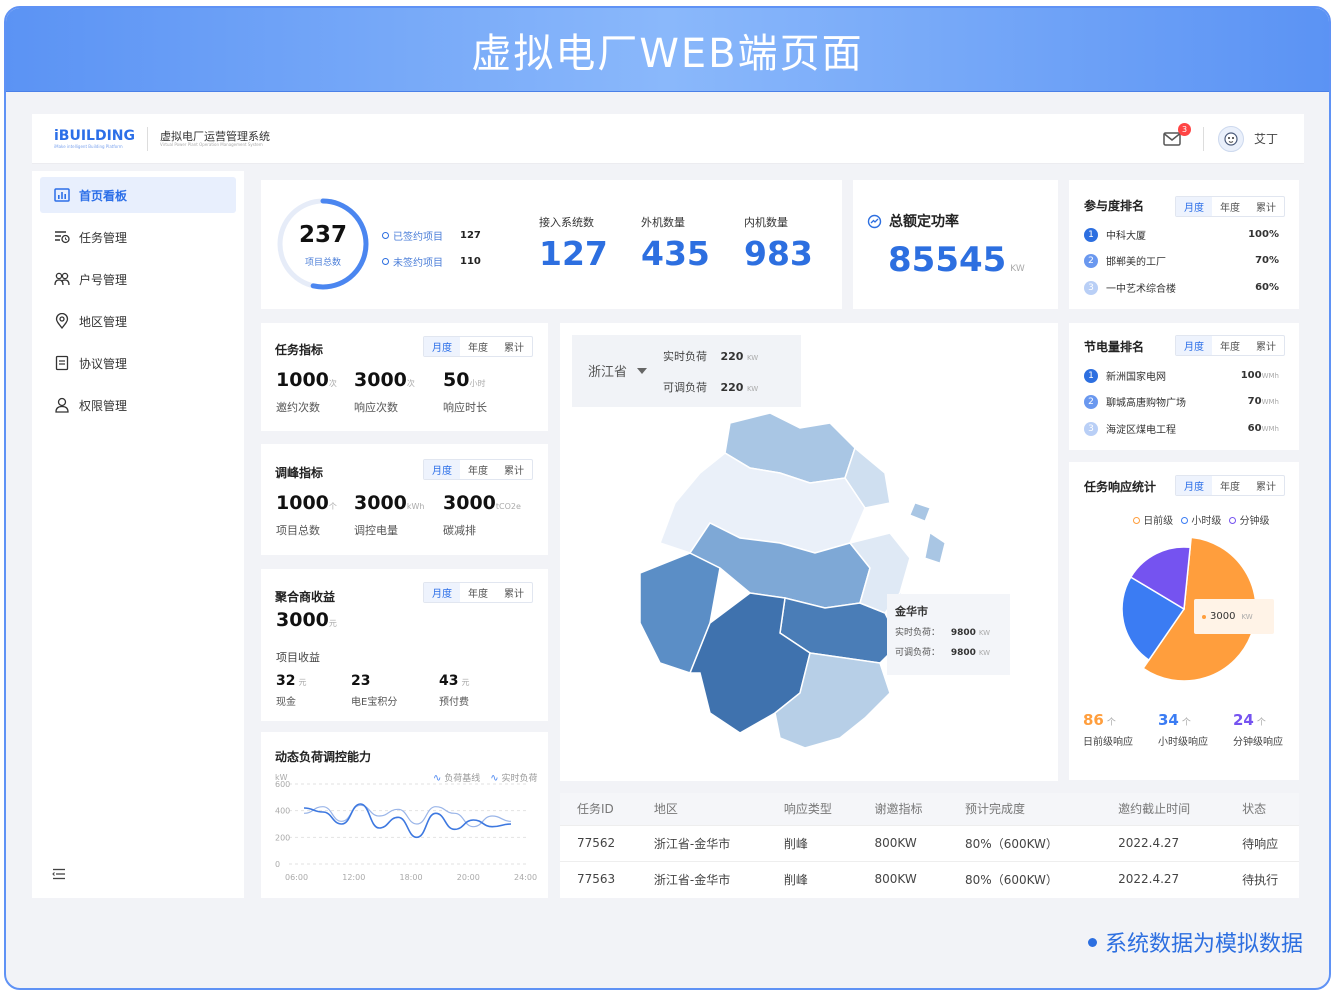 The image size is (1335, 996). Describe the element at coordinates (1181, 260) in the screenshot. I see `list-item: 2 邯郸美的工厂 70%` at that location.